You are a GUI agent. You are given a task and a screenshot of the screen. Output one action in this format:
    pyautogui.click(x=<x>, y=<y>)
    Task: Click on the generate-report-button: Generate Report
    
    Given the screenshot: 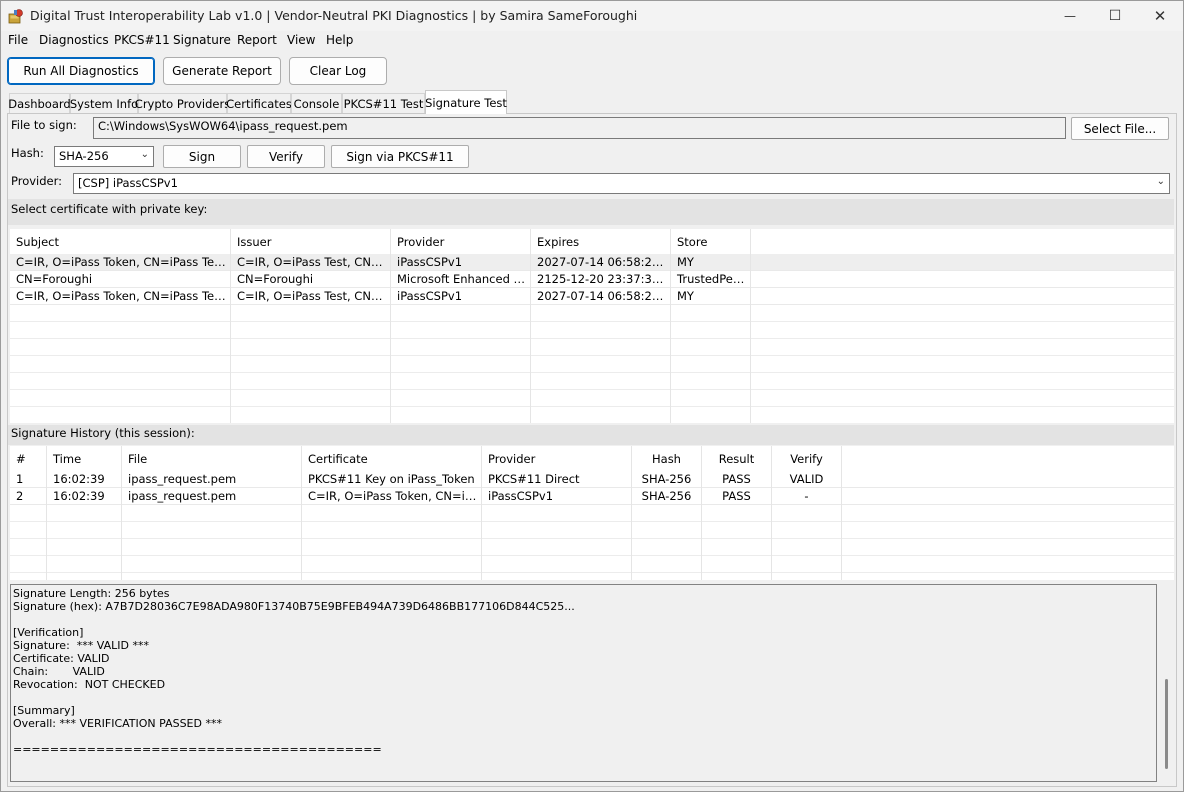 What is the action you would take?
    pyautogui.click(x=222, y=71)
    